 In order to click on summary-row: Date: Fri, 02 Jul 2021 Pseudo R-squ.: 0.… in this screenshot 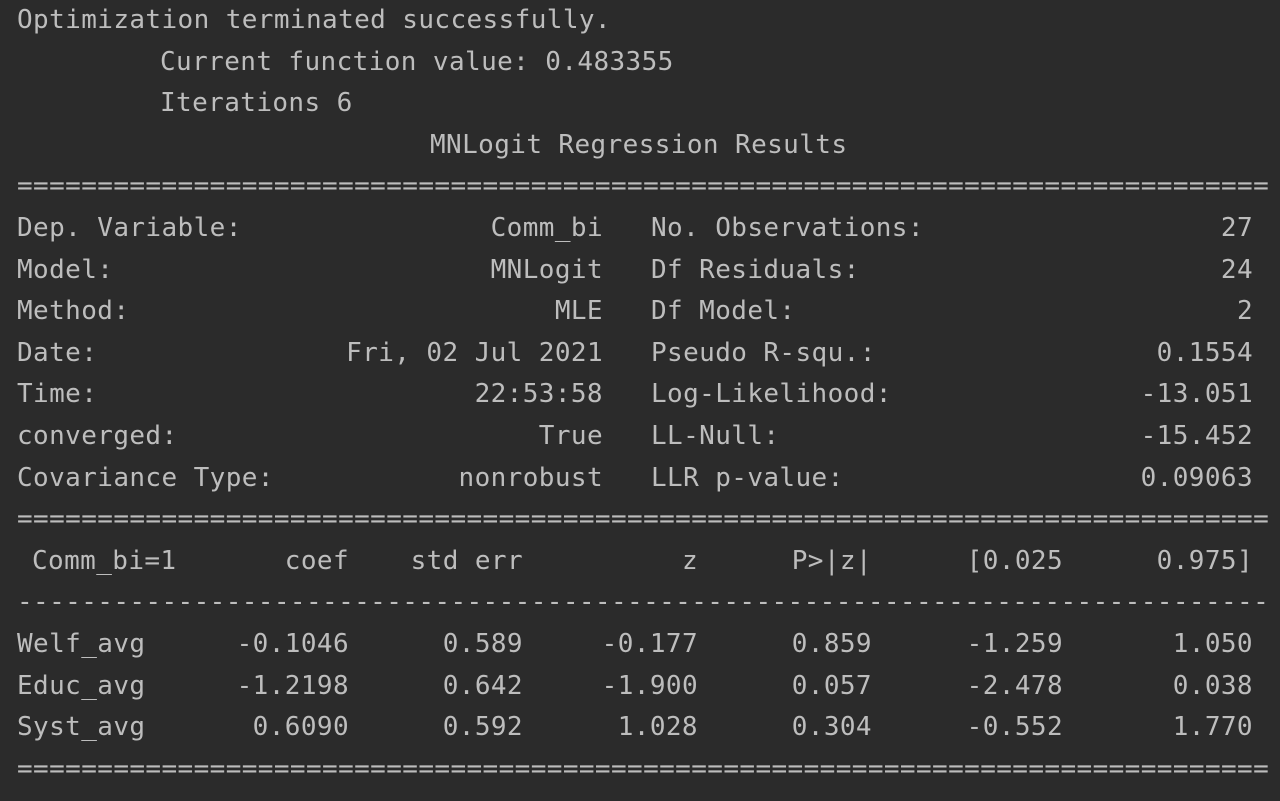, I will do `click(640, 354)`.